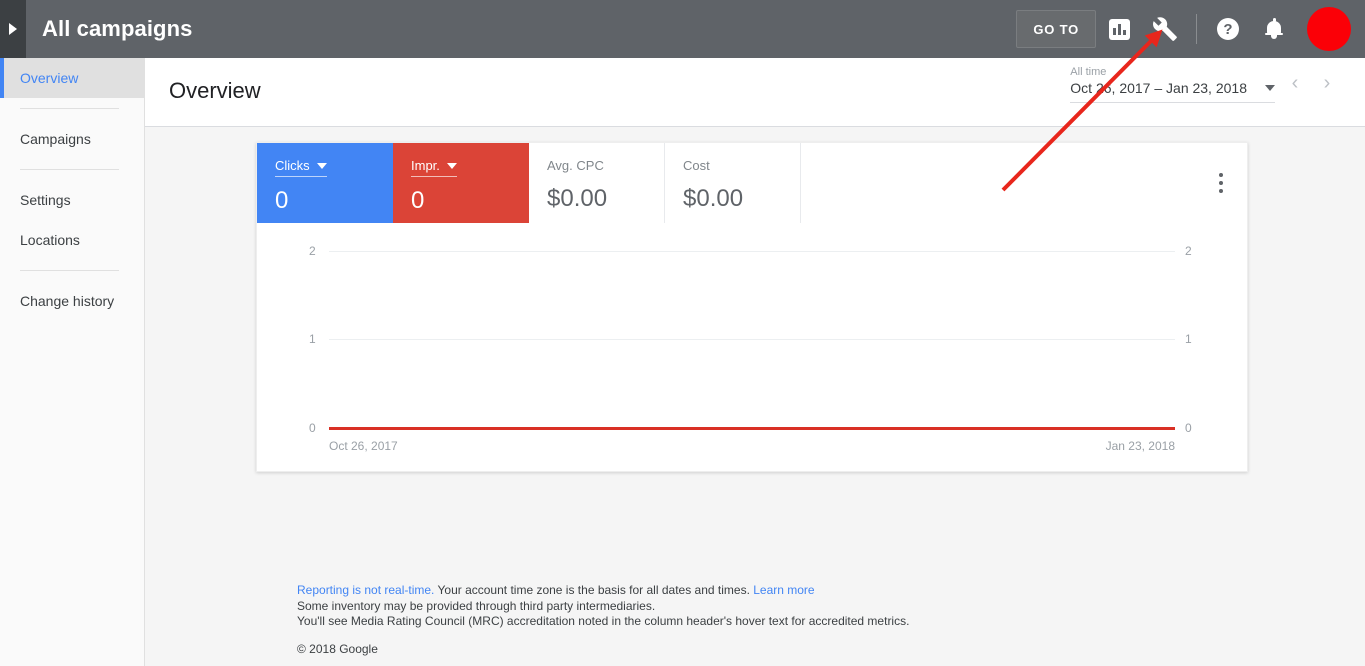 The height and width of the screenshot is (666, 1365). I want to click on chart-xtick-end: Jan 23, 2018, so click(1140, 446).